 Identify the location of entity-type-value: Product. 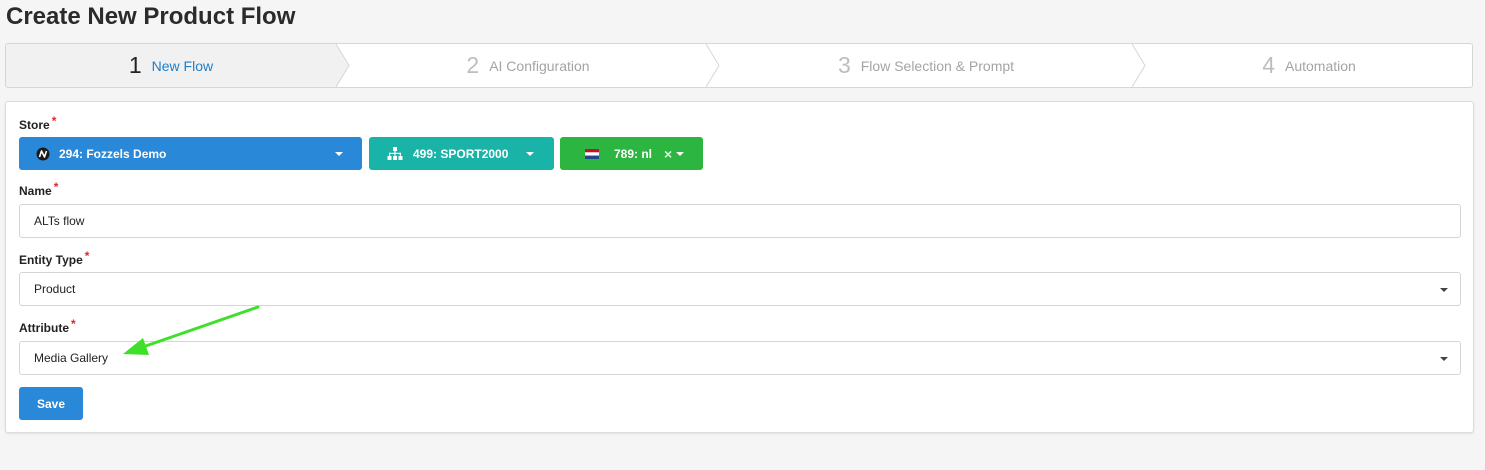
(55, 289).